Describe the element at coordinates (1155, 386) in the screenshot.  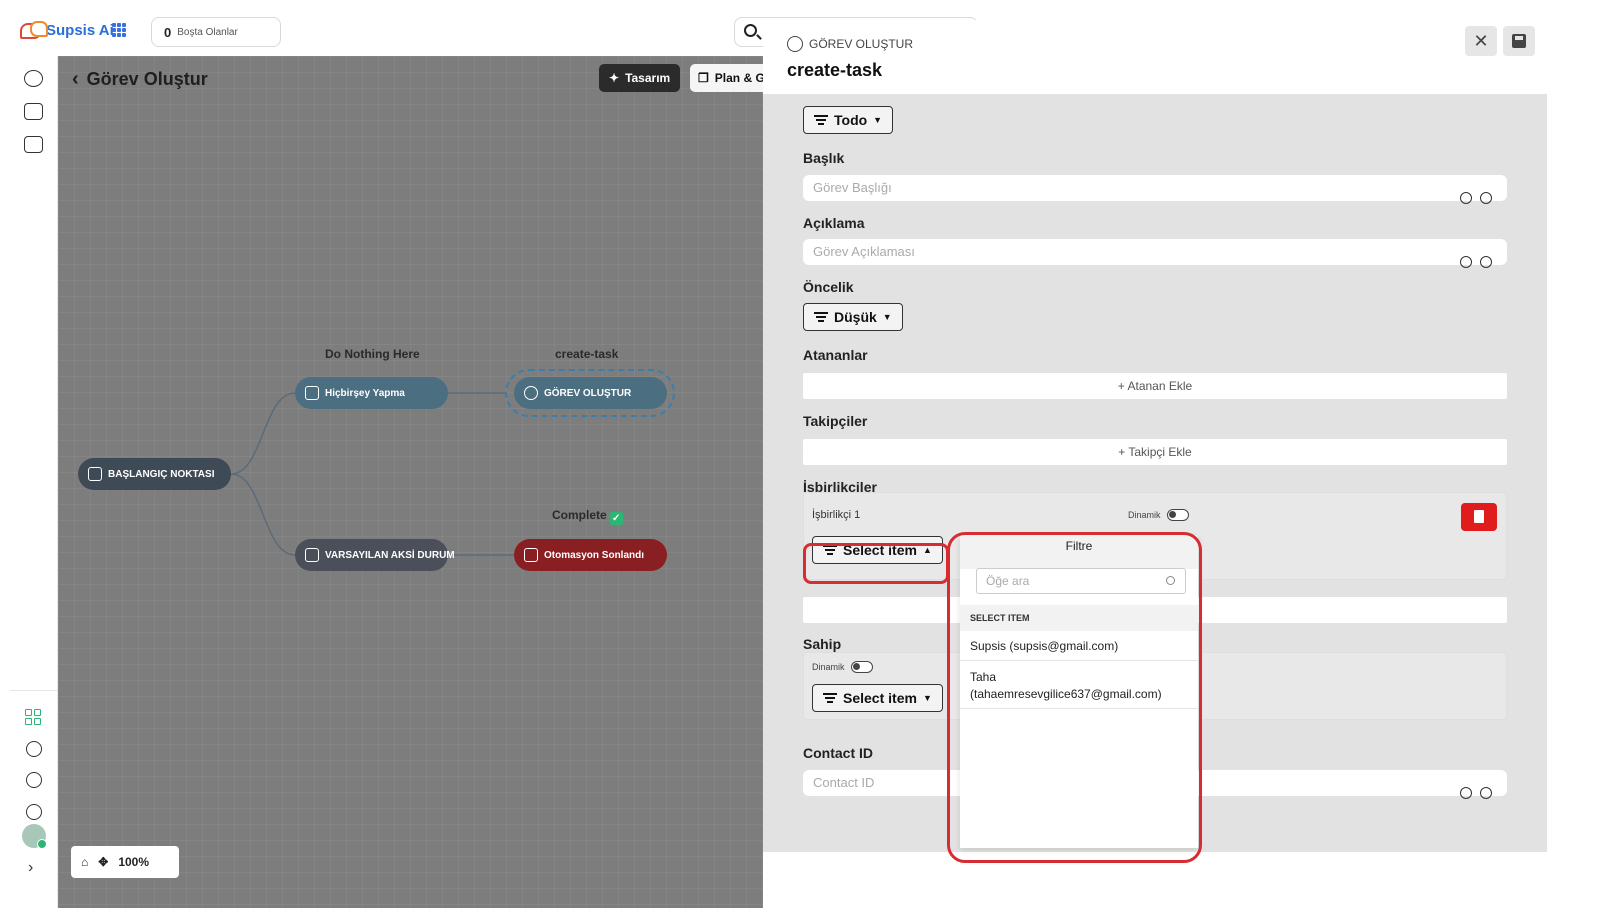
I see `add-assignee-button: + Atanan Ekle` at that location.